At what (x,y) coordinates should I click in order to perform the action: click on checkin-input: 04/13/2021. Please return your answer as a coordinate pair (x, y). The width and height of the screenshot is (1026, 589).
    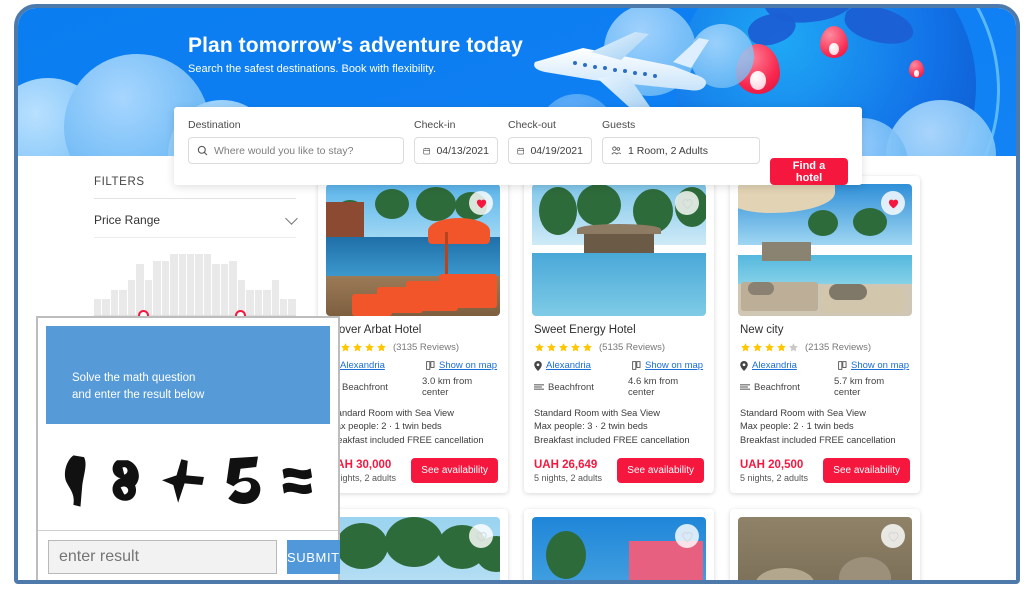
    Looking at the image, I should click on (456, 150).